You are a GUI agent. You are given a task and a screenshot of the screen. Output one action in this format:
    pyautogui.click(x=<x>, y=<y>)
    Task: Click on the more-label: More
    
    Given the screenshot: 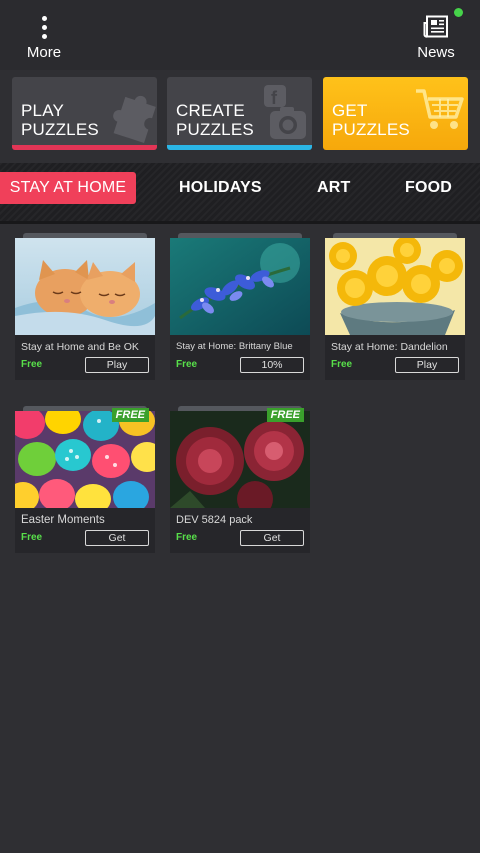 What is the action you would take?
    pyautogui.click(x=44, y=52)
    